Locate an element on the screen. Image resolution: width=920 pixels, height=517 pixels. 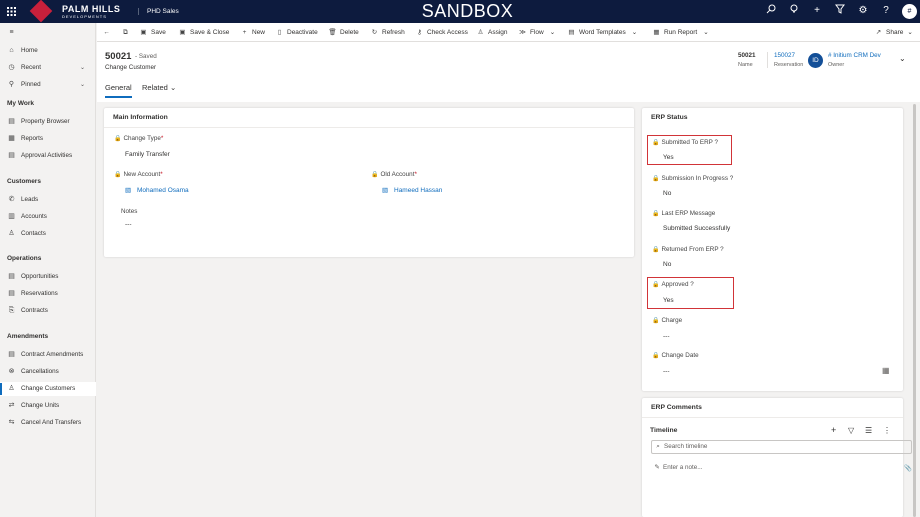
plus-icon: + is located at coordinates (817, 11).